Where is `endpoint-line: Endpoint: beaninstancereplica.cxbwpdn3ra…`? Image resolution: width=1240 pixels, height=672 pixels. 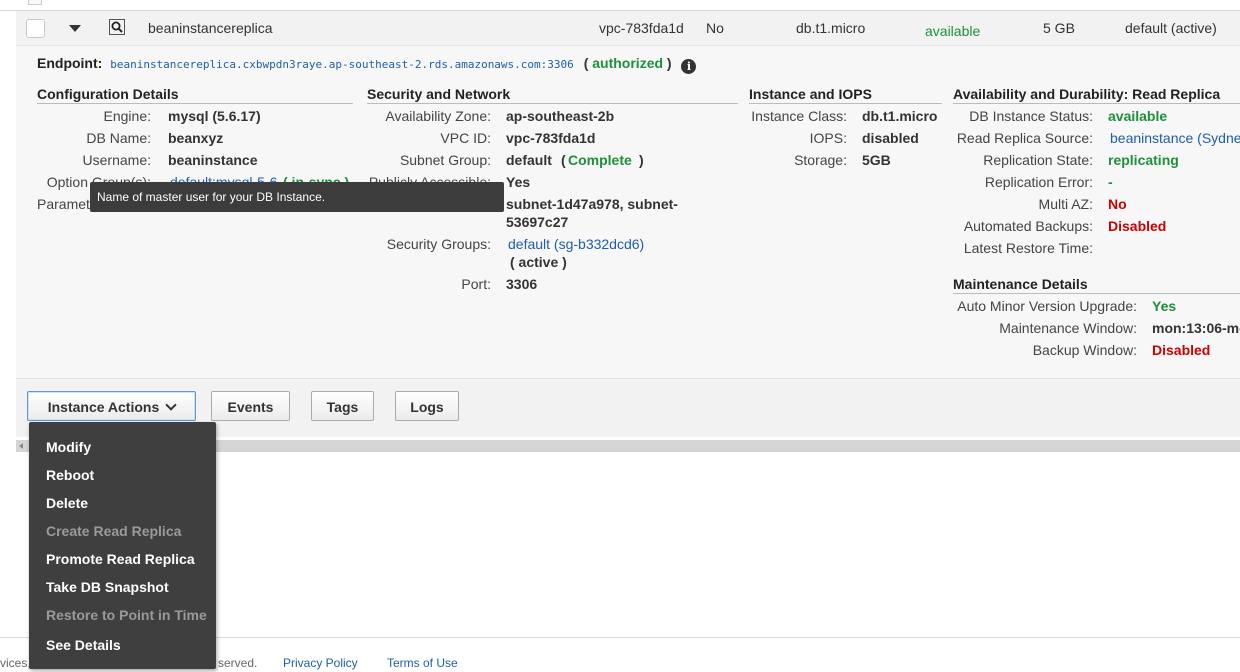 endpoint-line: Endpoint: beaninstancereplica.cxbwpdn3ra… is located at coordinates (367, 64).